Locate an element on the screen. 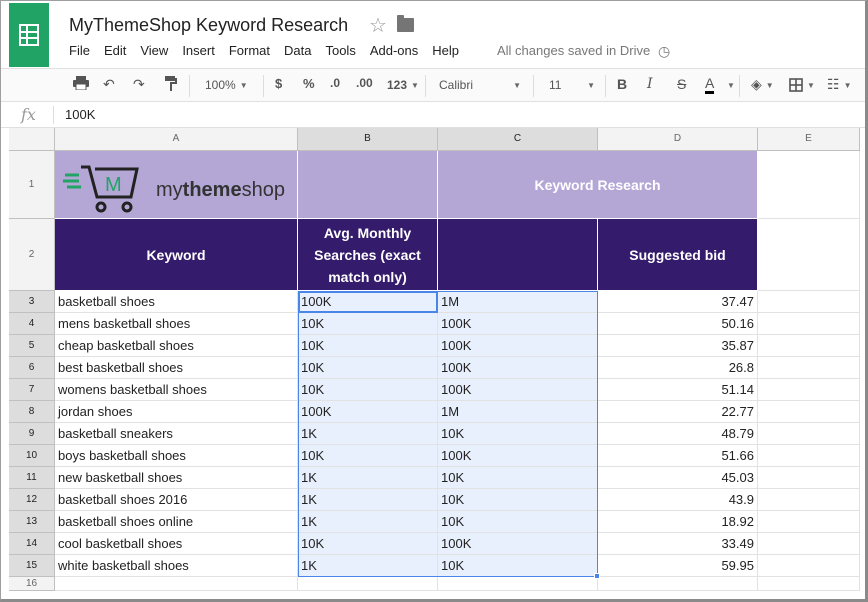  row-header-15: 15 is located at coordinates (32, 566).